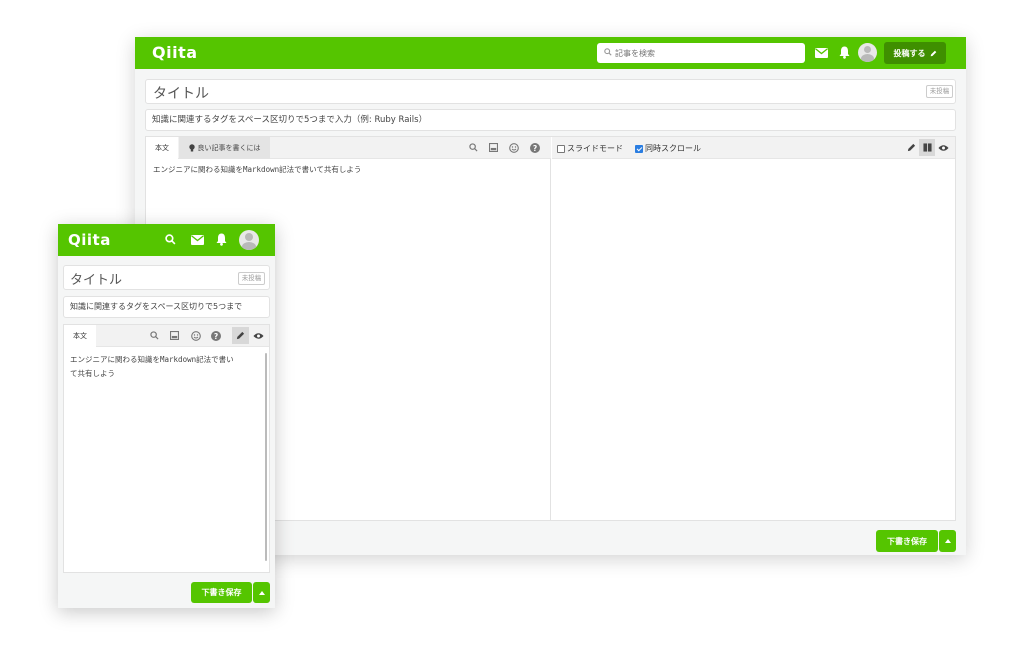  What do you see at coordinates (229, 148) in the screenshot?
I see `tab-writing-tips-label: 良い記事を書くには` at bounding box center [229, 148].